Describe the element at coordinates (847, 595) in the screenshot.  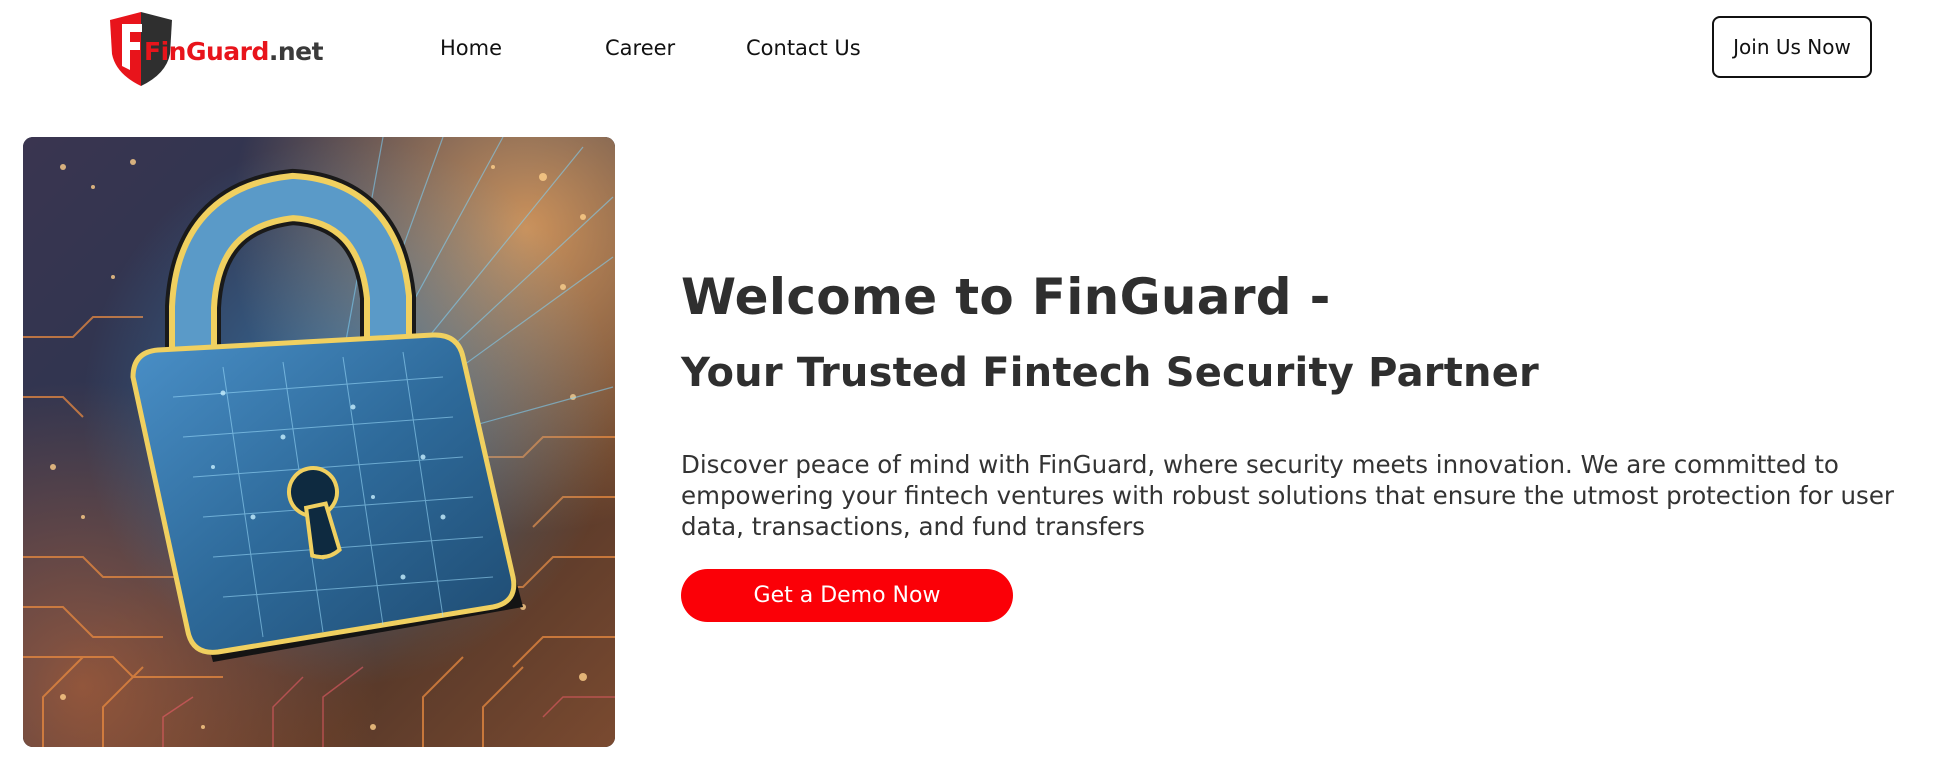
I see `get-demo-button: Get a Demo Now` at that location.